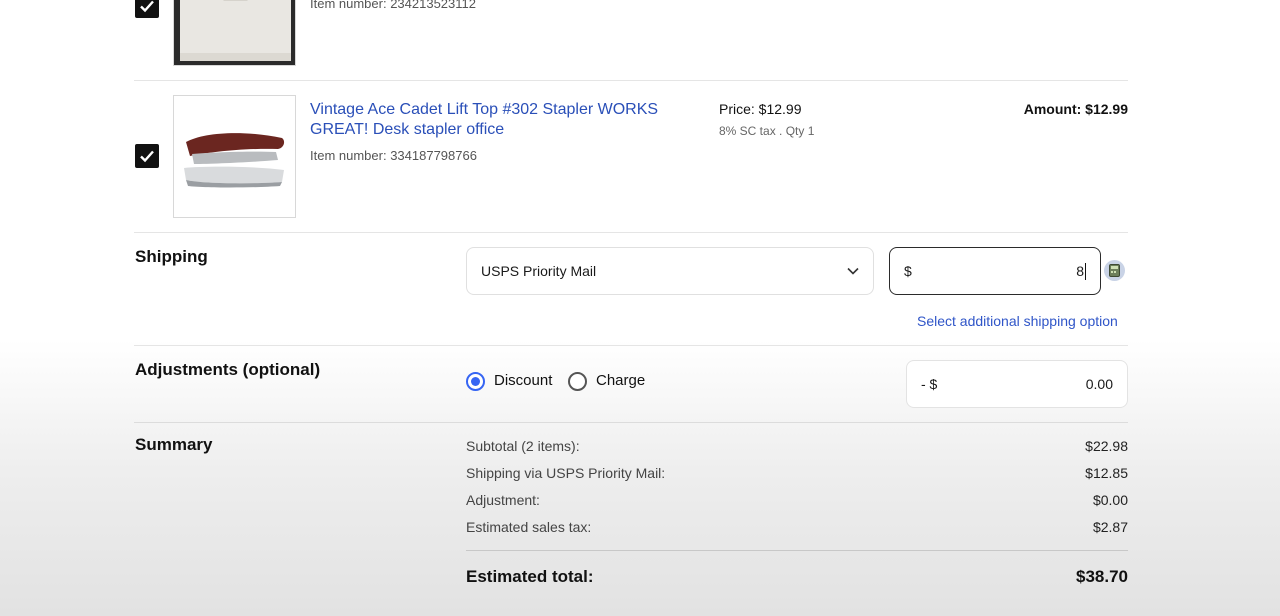 Image resolution: width=1280 pixels, height=616 pixels. I want to click on shipping-service-value: USPS Priority Mail, so click(539, 271).